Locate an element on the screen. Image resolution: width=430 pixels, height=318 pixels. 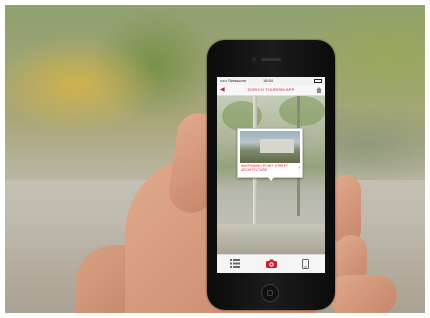
popup-pointer is located at coordinates (271, 179).